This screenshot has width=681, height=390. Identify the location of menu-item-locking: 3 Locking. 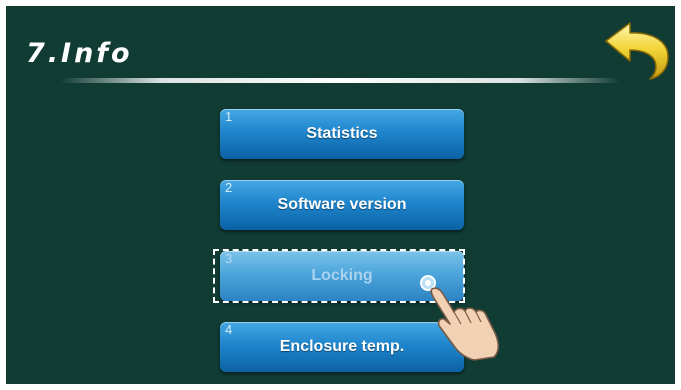
(342, 276).